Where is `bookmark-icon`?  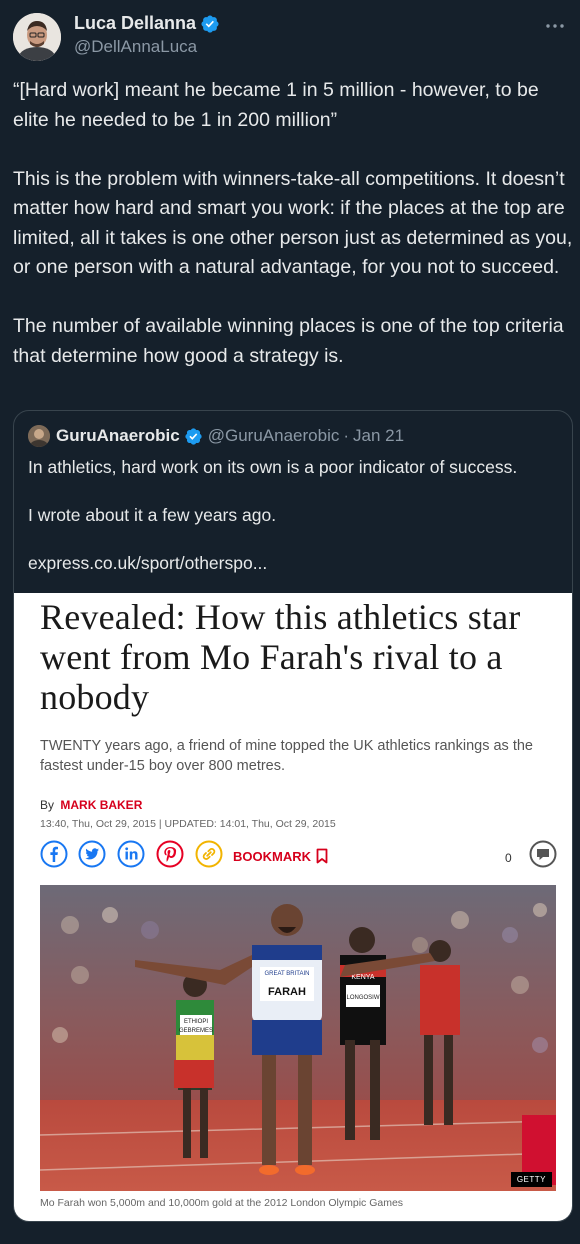 bookmark-icon is located at coordinates (322, 856).